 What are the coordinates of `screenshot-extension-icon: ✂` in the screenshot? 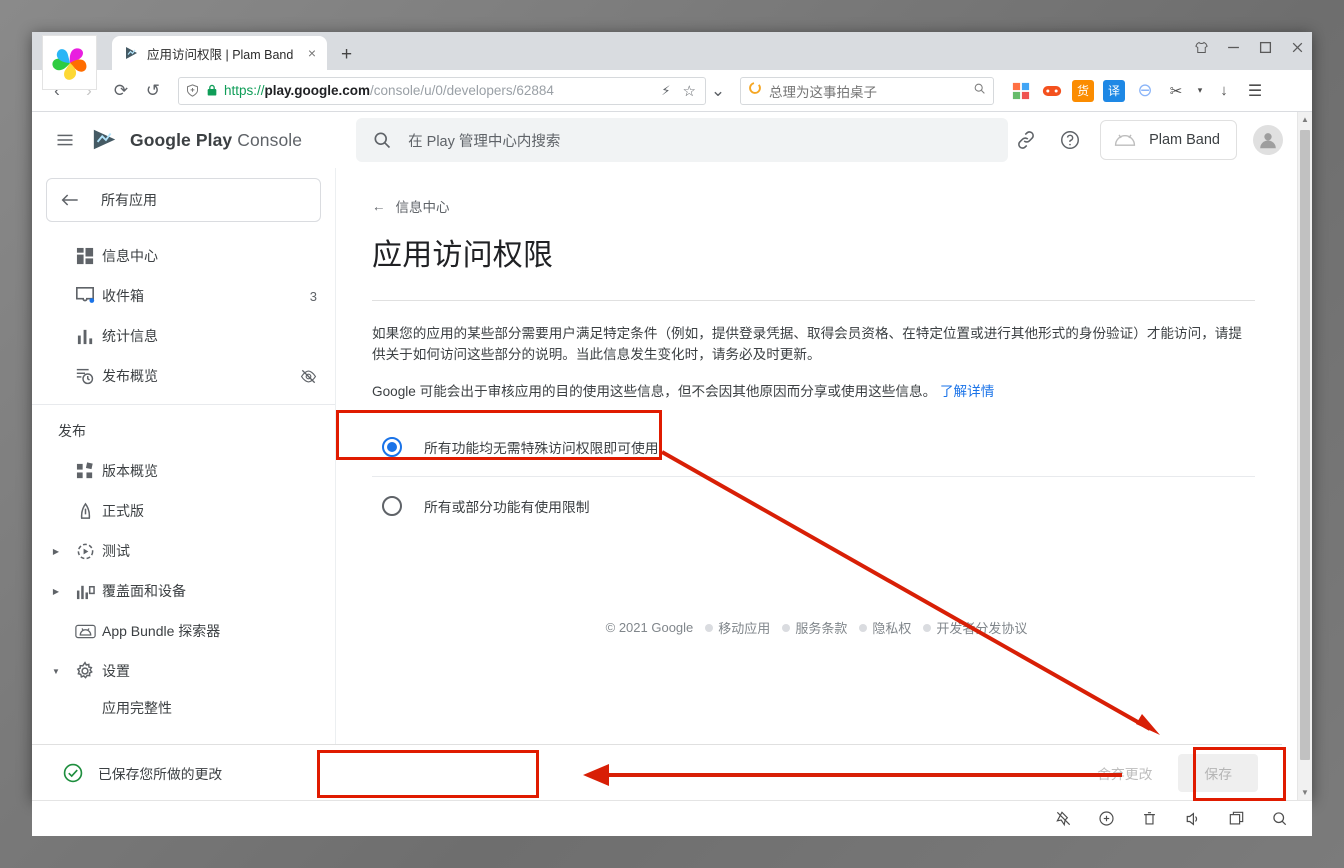 It's located at (1176, 91).